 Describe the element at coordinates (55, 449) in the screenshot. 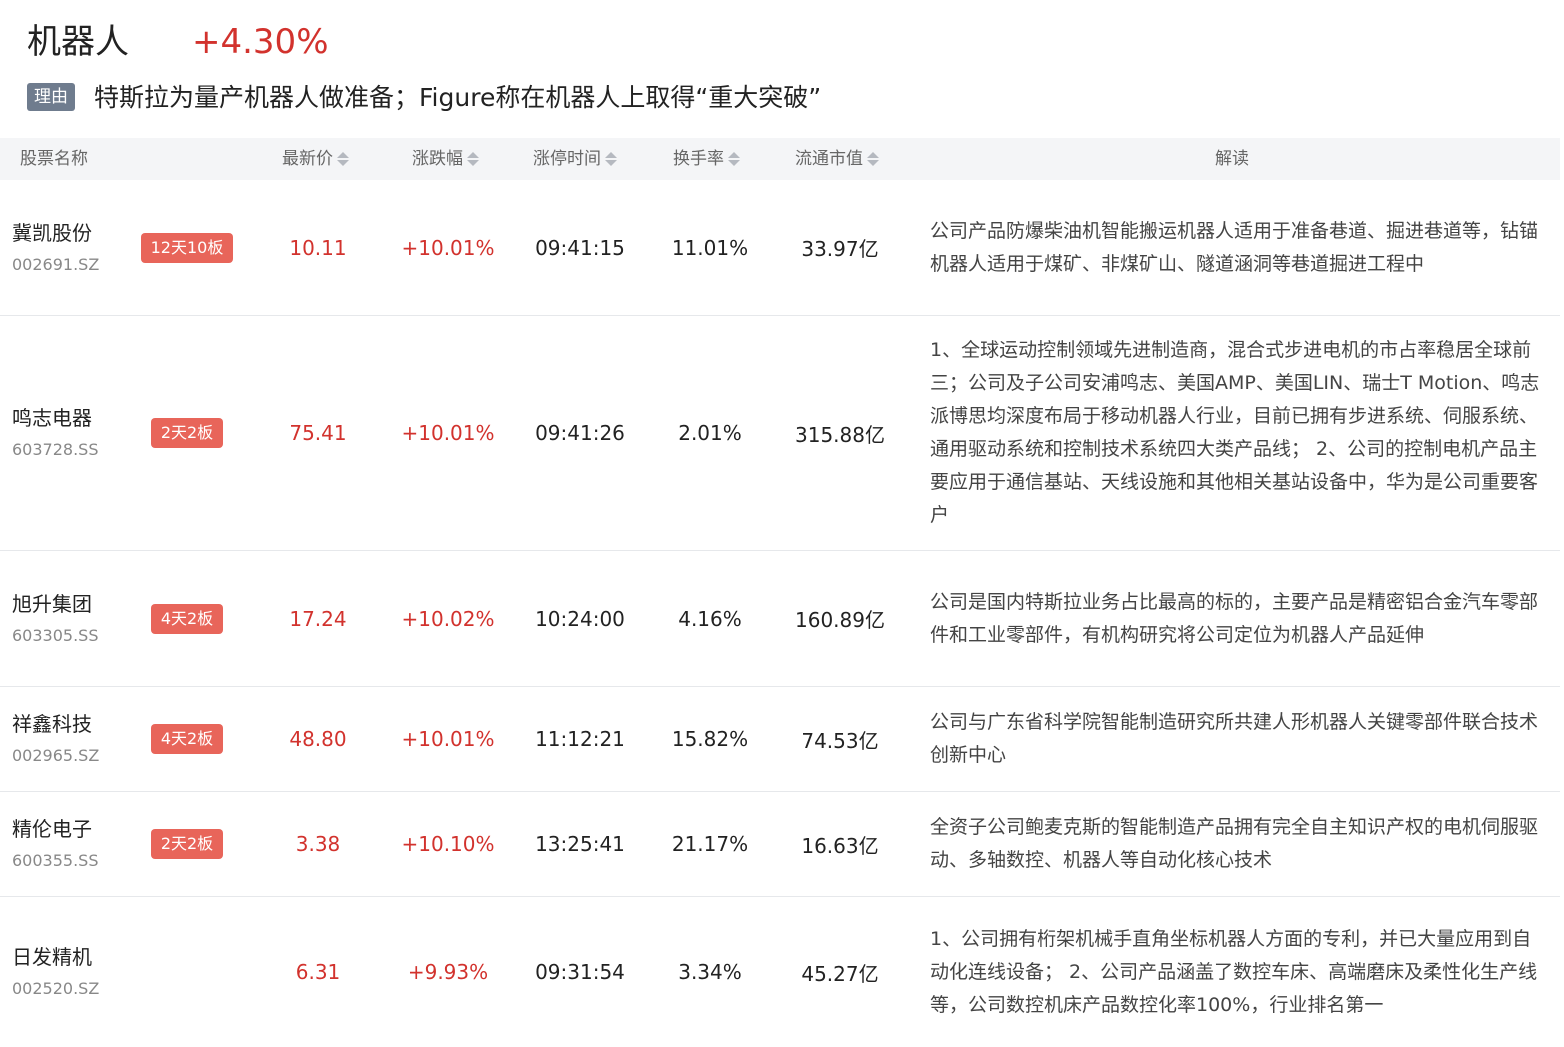

I see `stock-code: 603728.SS` at that location.